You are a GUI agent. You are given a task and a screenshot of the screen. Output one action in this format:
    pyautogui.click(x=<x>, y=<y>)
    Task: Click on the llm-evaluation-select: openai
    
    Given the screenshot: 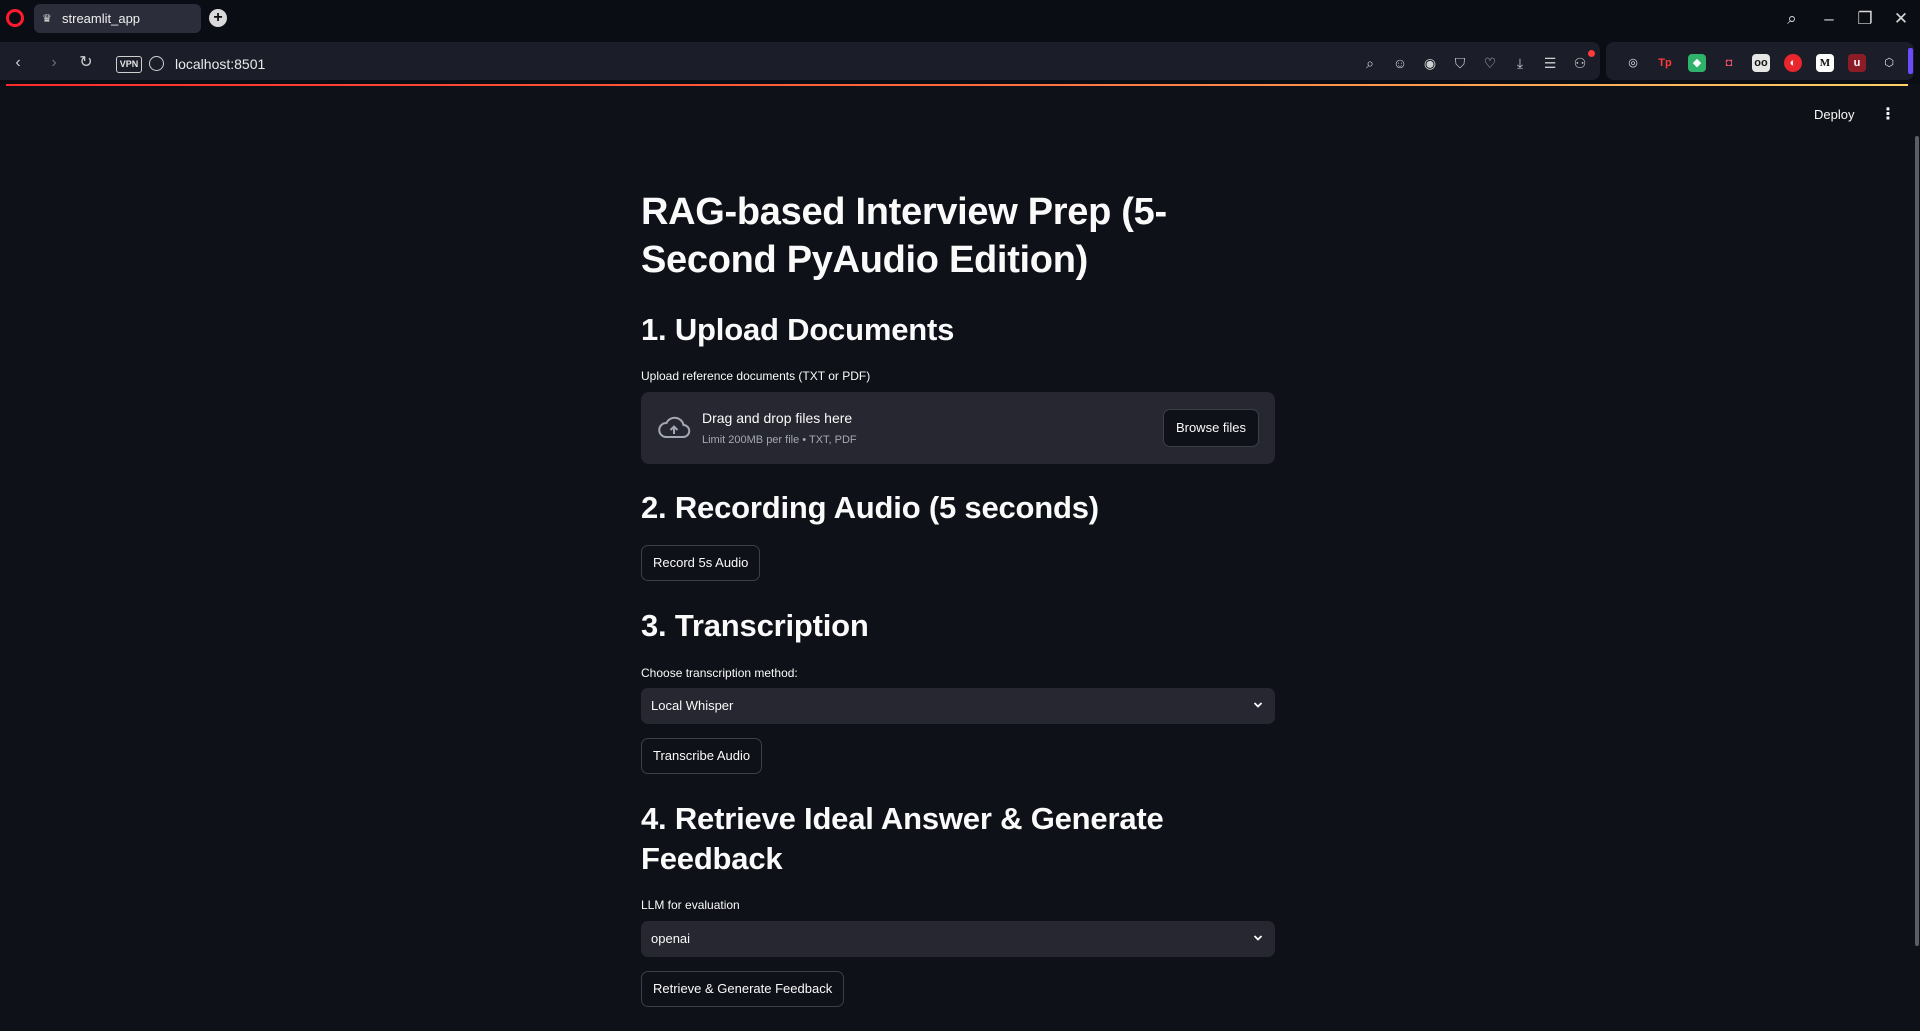 What is the action you would take?
    pyautogui.click(x=958, y=939)
    